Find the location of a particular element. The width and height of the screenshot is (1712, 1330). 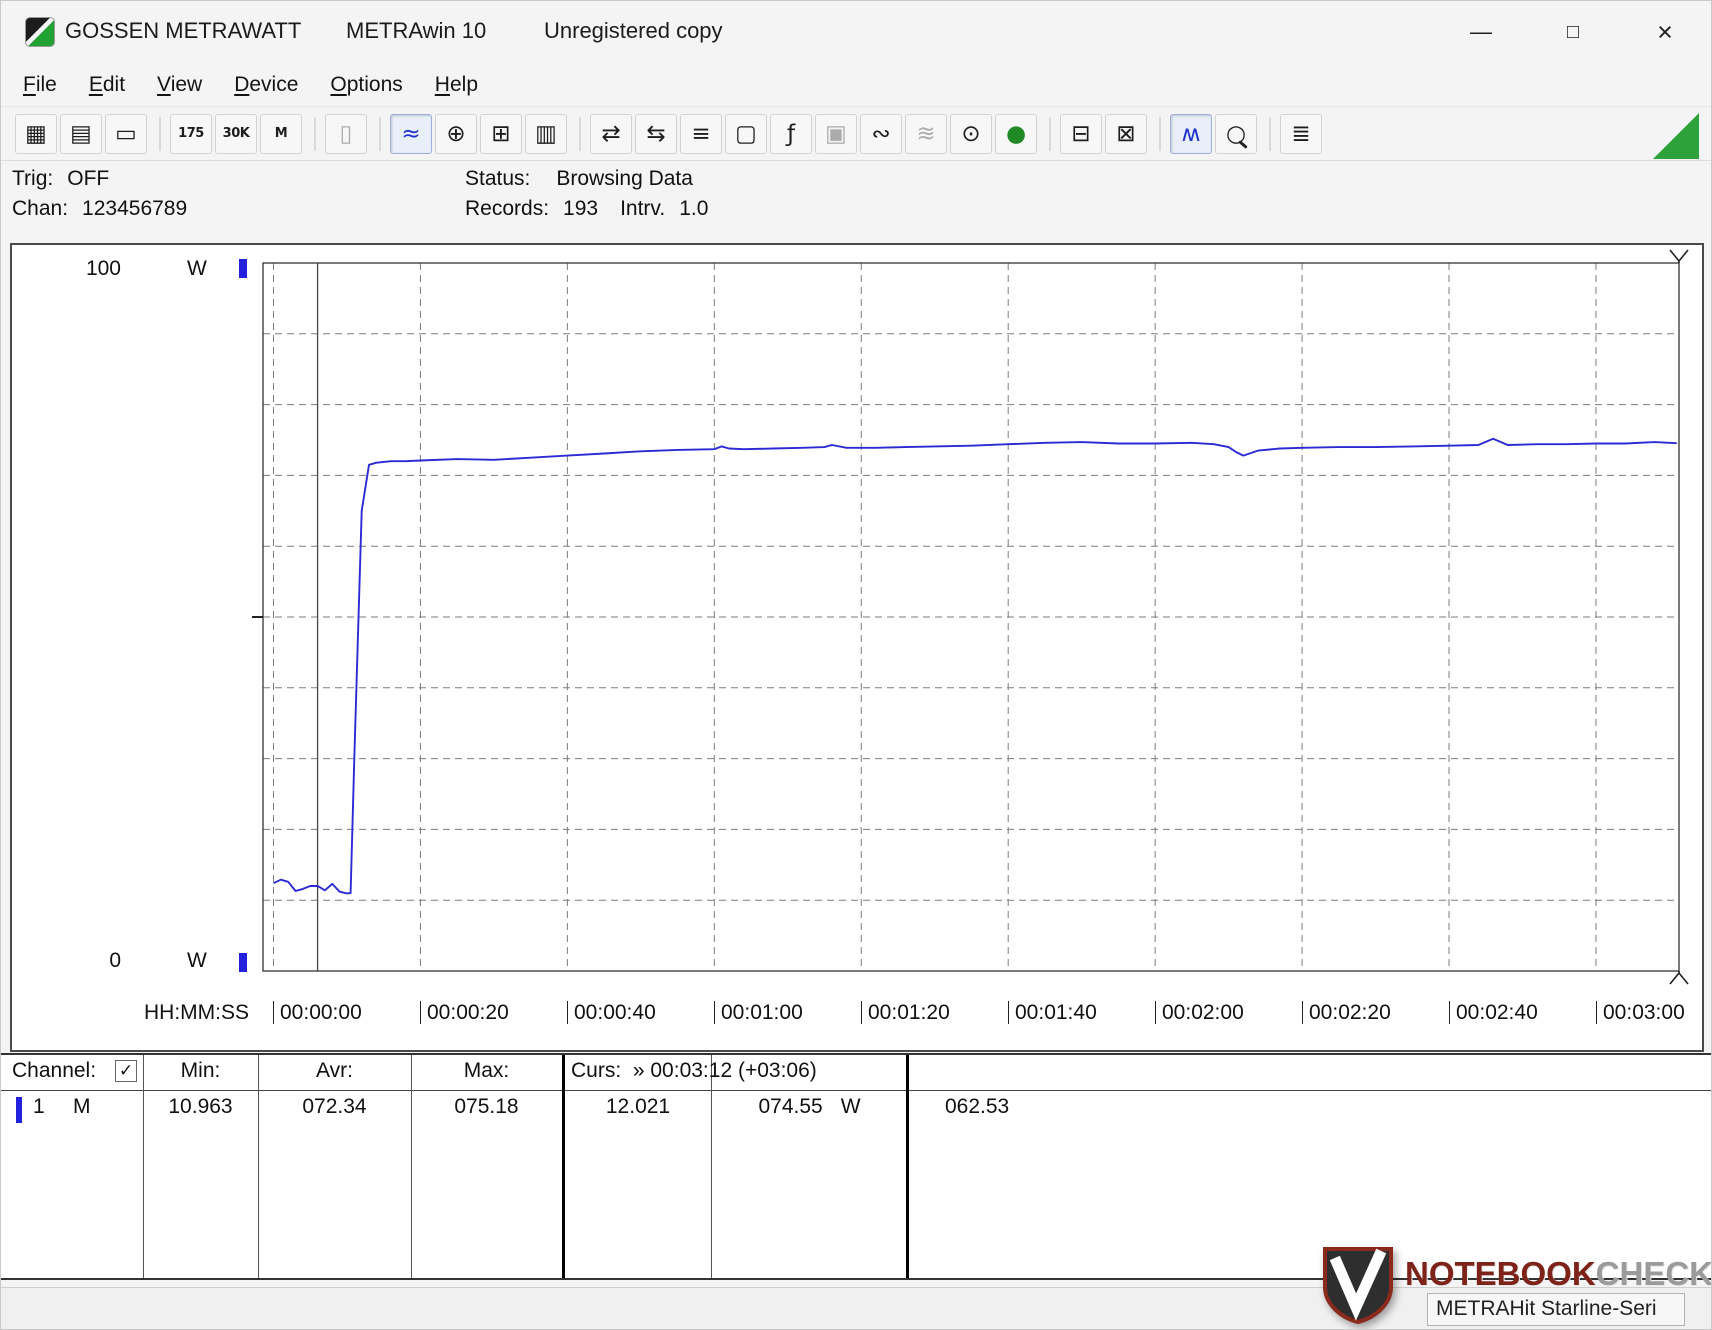

print-icon: ⊟ is located at coordinates (1081, 133).